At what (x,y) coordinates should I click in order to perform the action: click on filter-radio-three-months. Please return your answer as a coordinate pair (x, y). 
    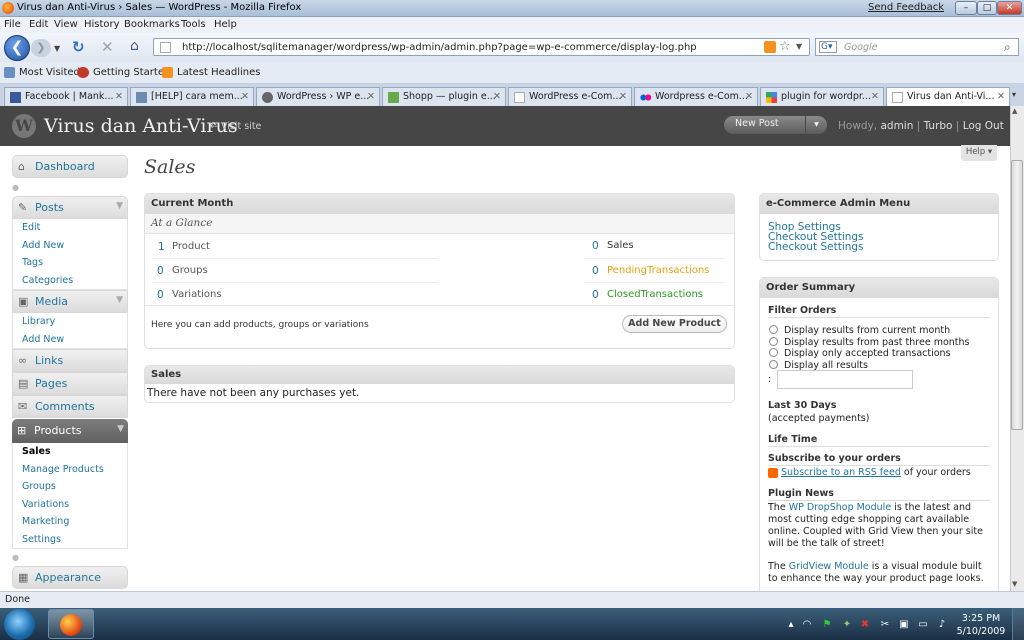
    Looking at the image, I should click on (773, 341).